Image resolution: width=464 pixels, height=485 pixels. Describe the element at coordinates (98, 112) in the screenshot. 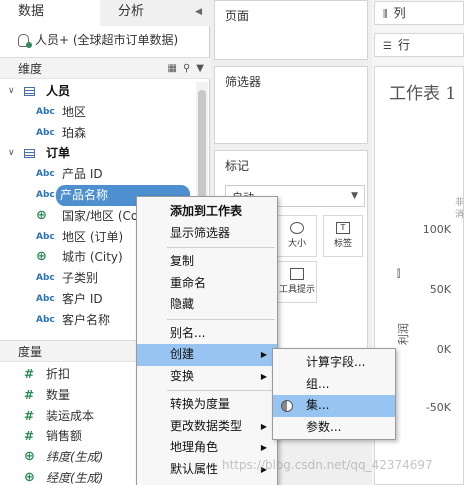

I see `field-row: Abc 地区` at that location.